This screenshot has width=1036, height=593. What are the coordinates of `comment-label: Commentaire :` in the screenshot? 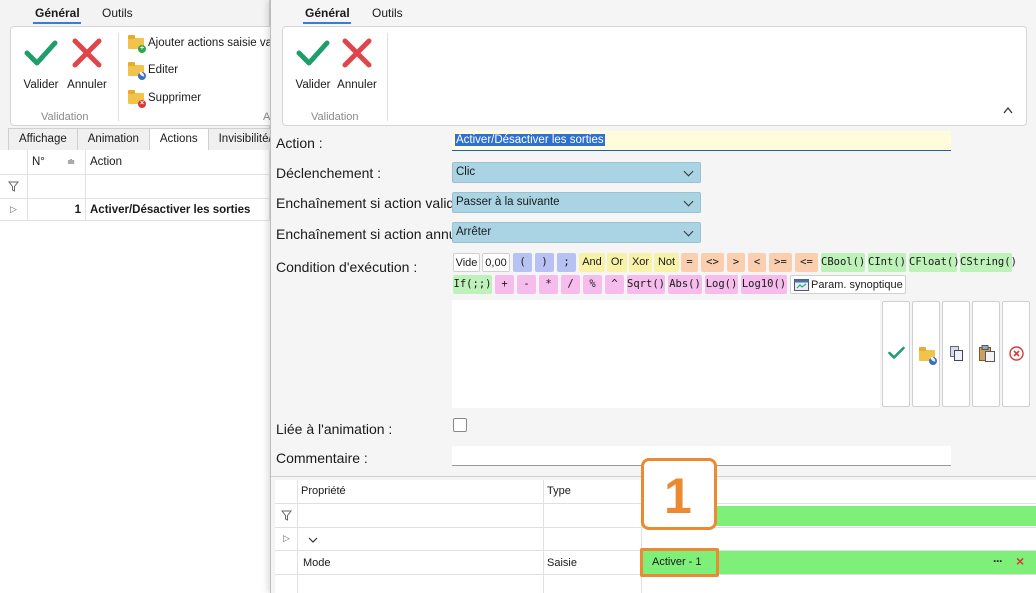 It's located at (322, 458).